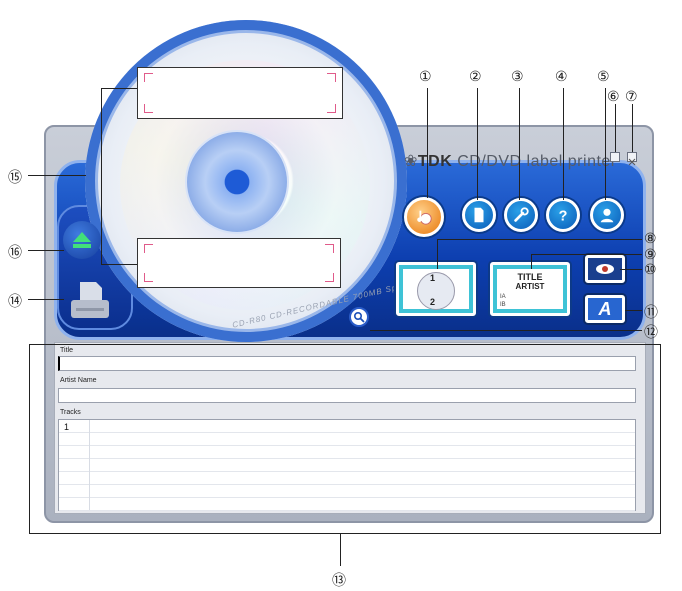 The image size is (682, 591). What do you see at coordinates (437, 254) in the screenshot?
I see `callout-line-8b` at bounding box center [437, 254].